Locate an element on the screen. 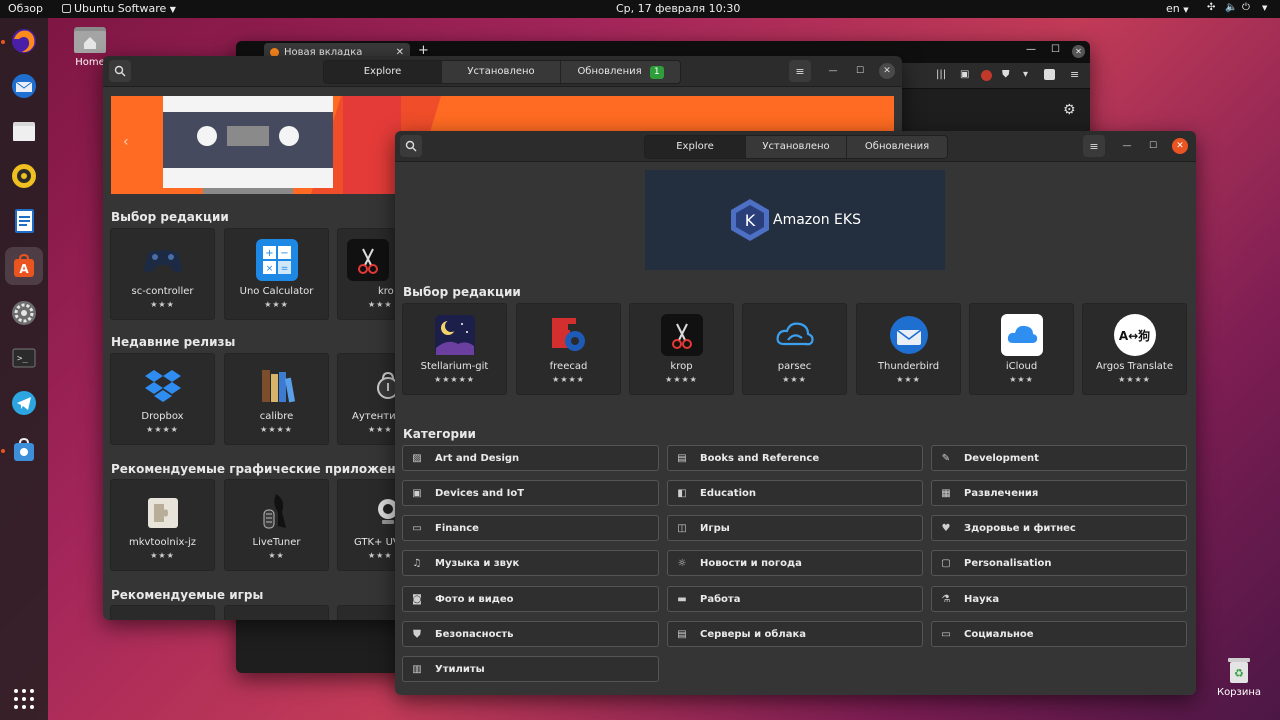 Image resolution: width=1280 pixels, height=720 pixels. system-menu-chevron-icon: ▼ is located at coordinates (1264, 8).